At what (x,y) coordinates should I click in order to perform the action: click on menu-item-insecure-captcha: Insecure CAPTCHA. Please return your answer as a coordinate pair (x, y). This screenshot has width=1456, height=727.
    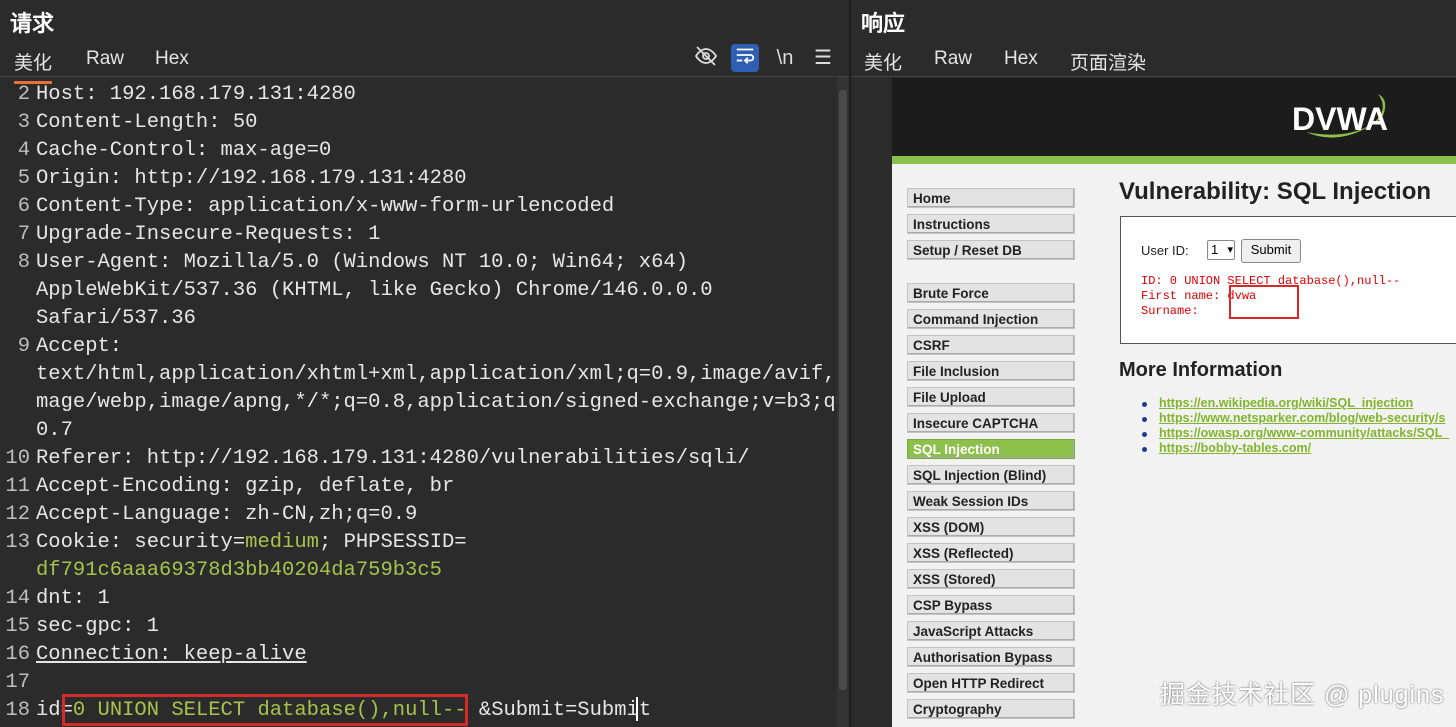
    Looking at the image, I should click on (991, 423).